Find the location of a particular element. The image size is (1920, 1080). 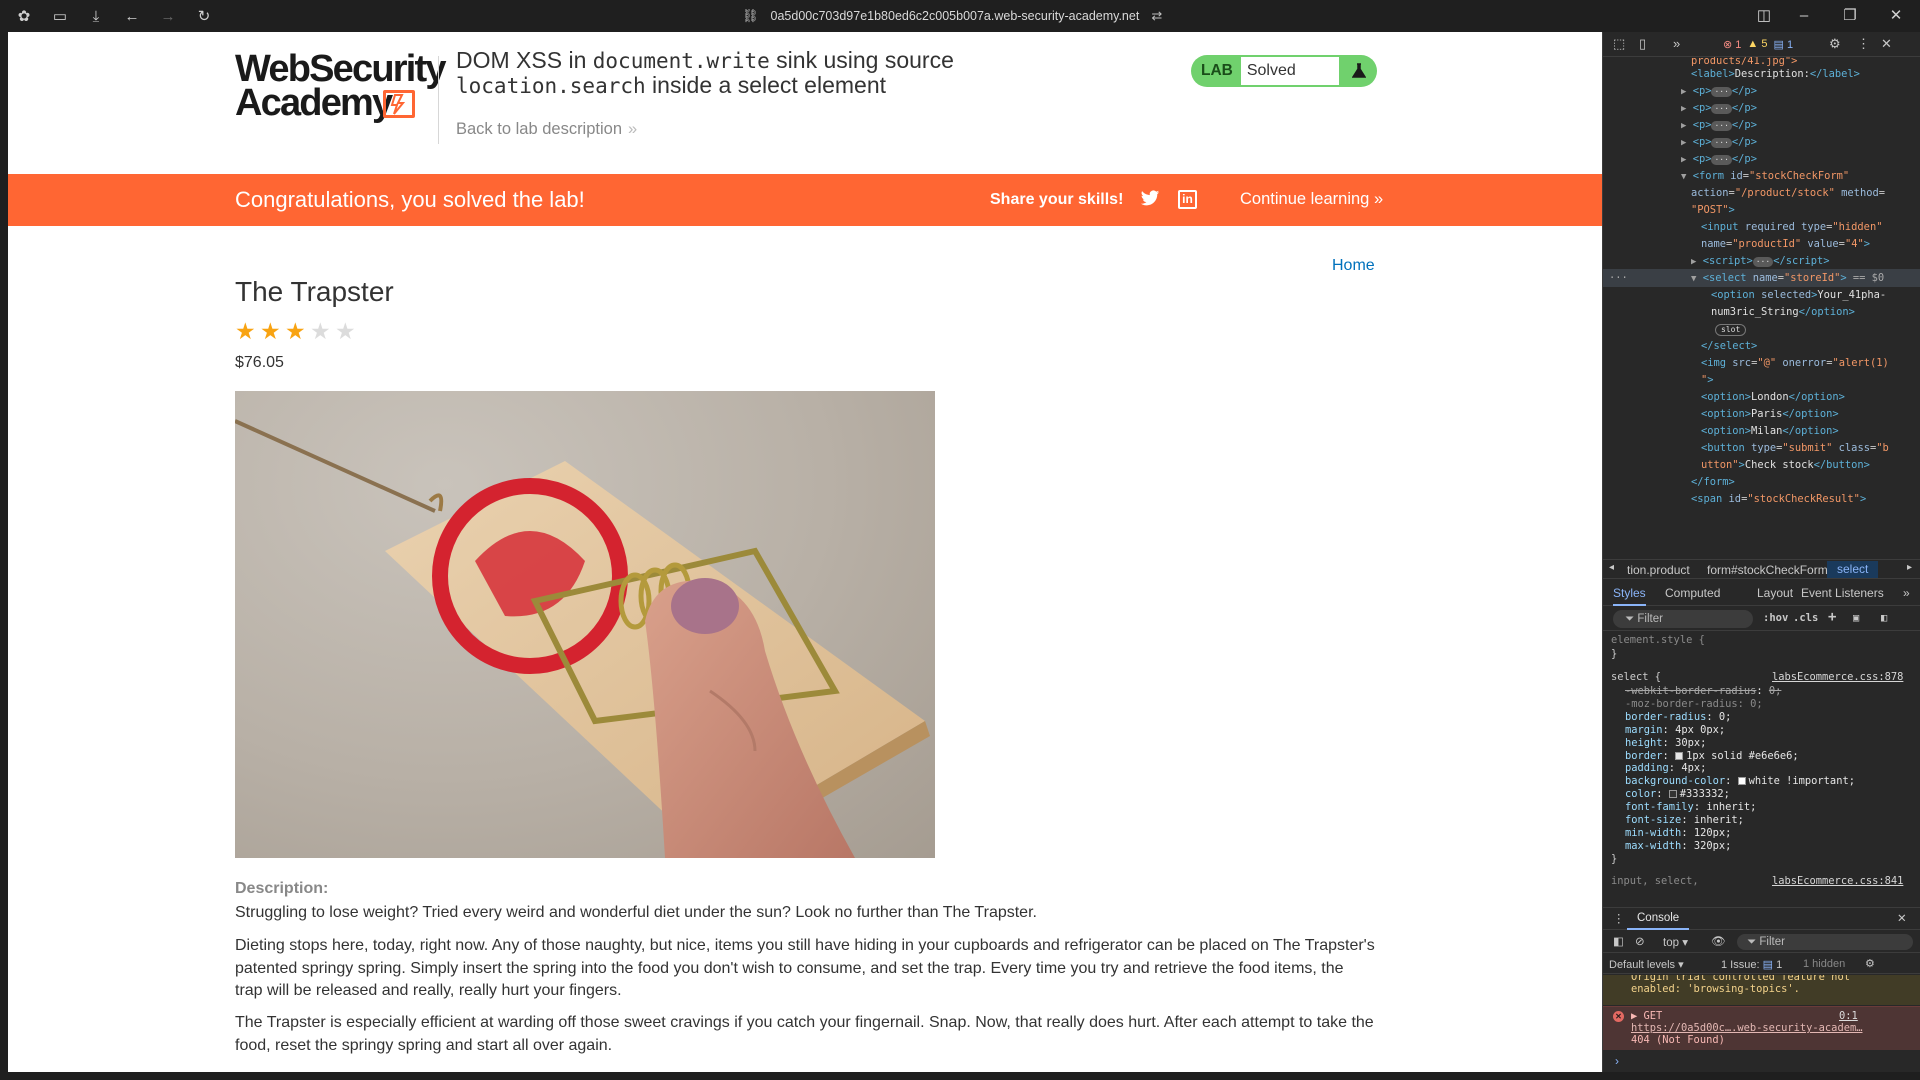

style-prop-color: color: #333332; is located at coordinates (1677, 795).